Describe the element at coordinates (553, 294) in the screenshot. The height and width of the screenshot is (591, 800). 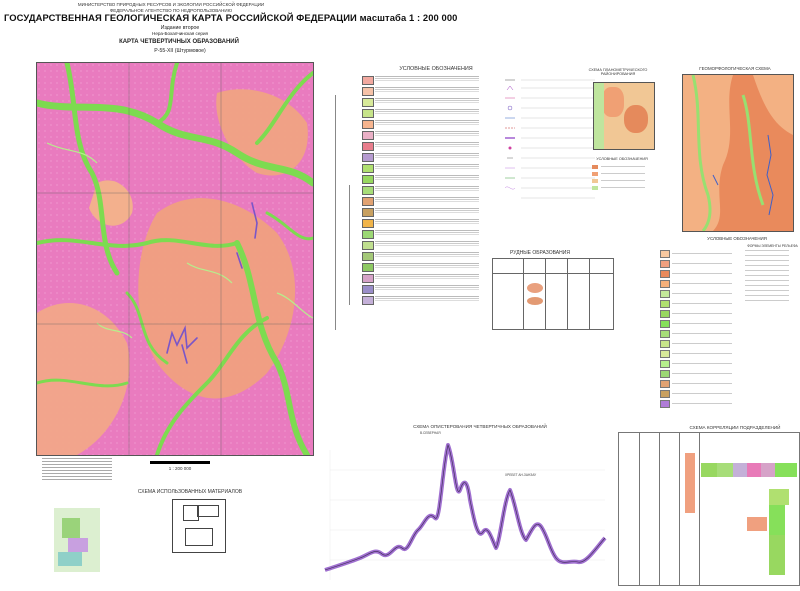
I see `deposits-table` at that location.